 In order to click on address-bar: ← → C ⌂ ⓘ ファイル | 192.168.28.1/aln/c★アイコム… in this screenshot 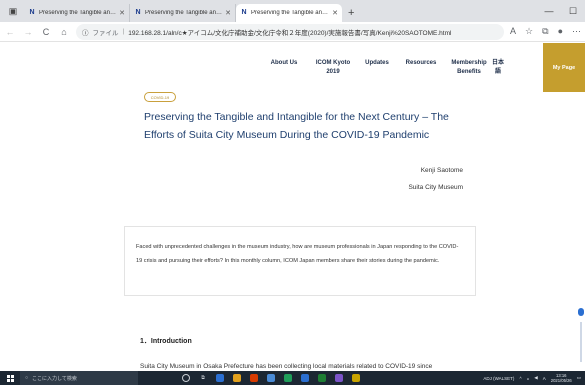, I will do `click(292, 32)`.